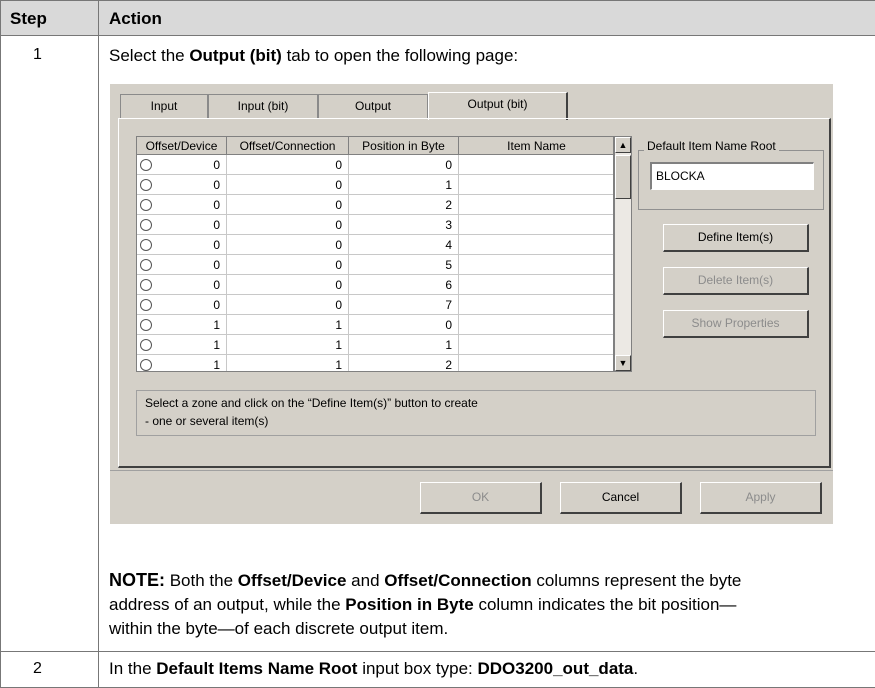 The height and width of the screenshot is (688, 875). I want to click on table-row: 005, so click(375, 265).